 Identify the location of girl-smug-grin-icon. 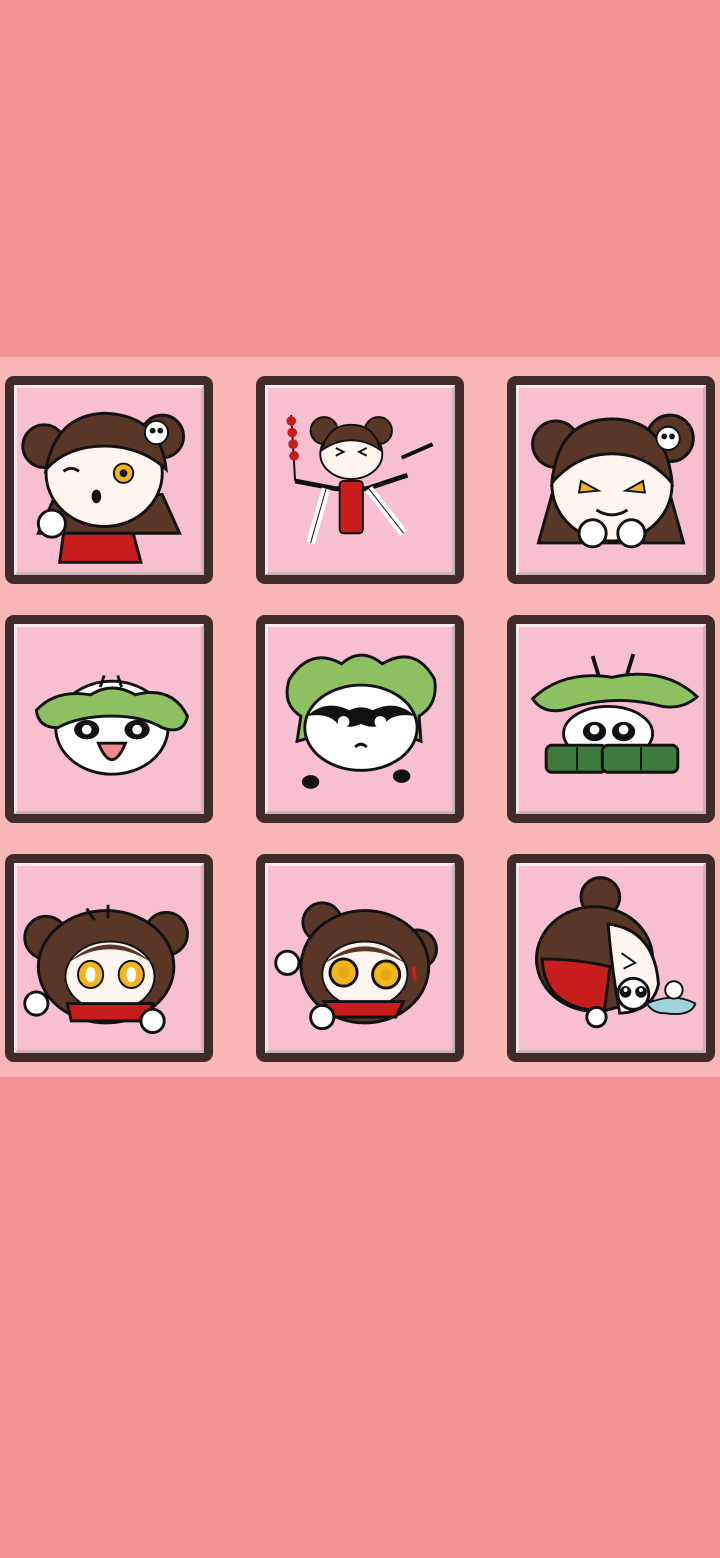
(613, 481).